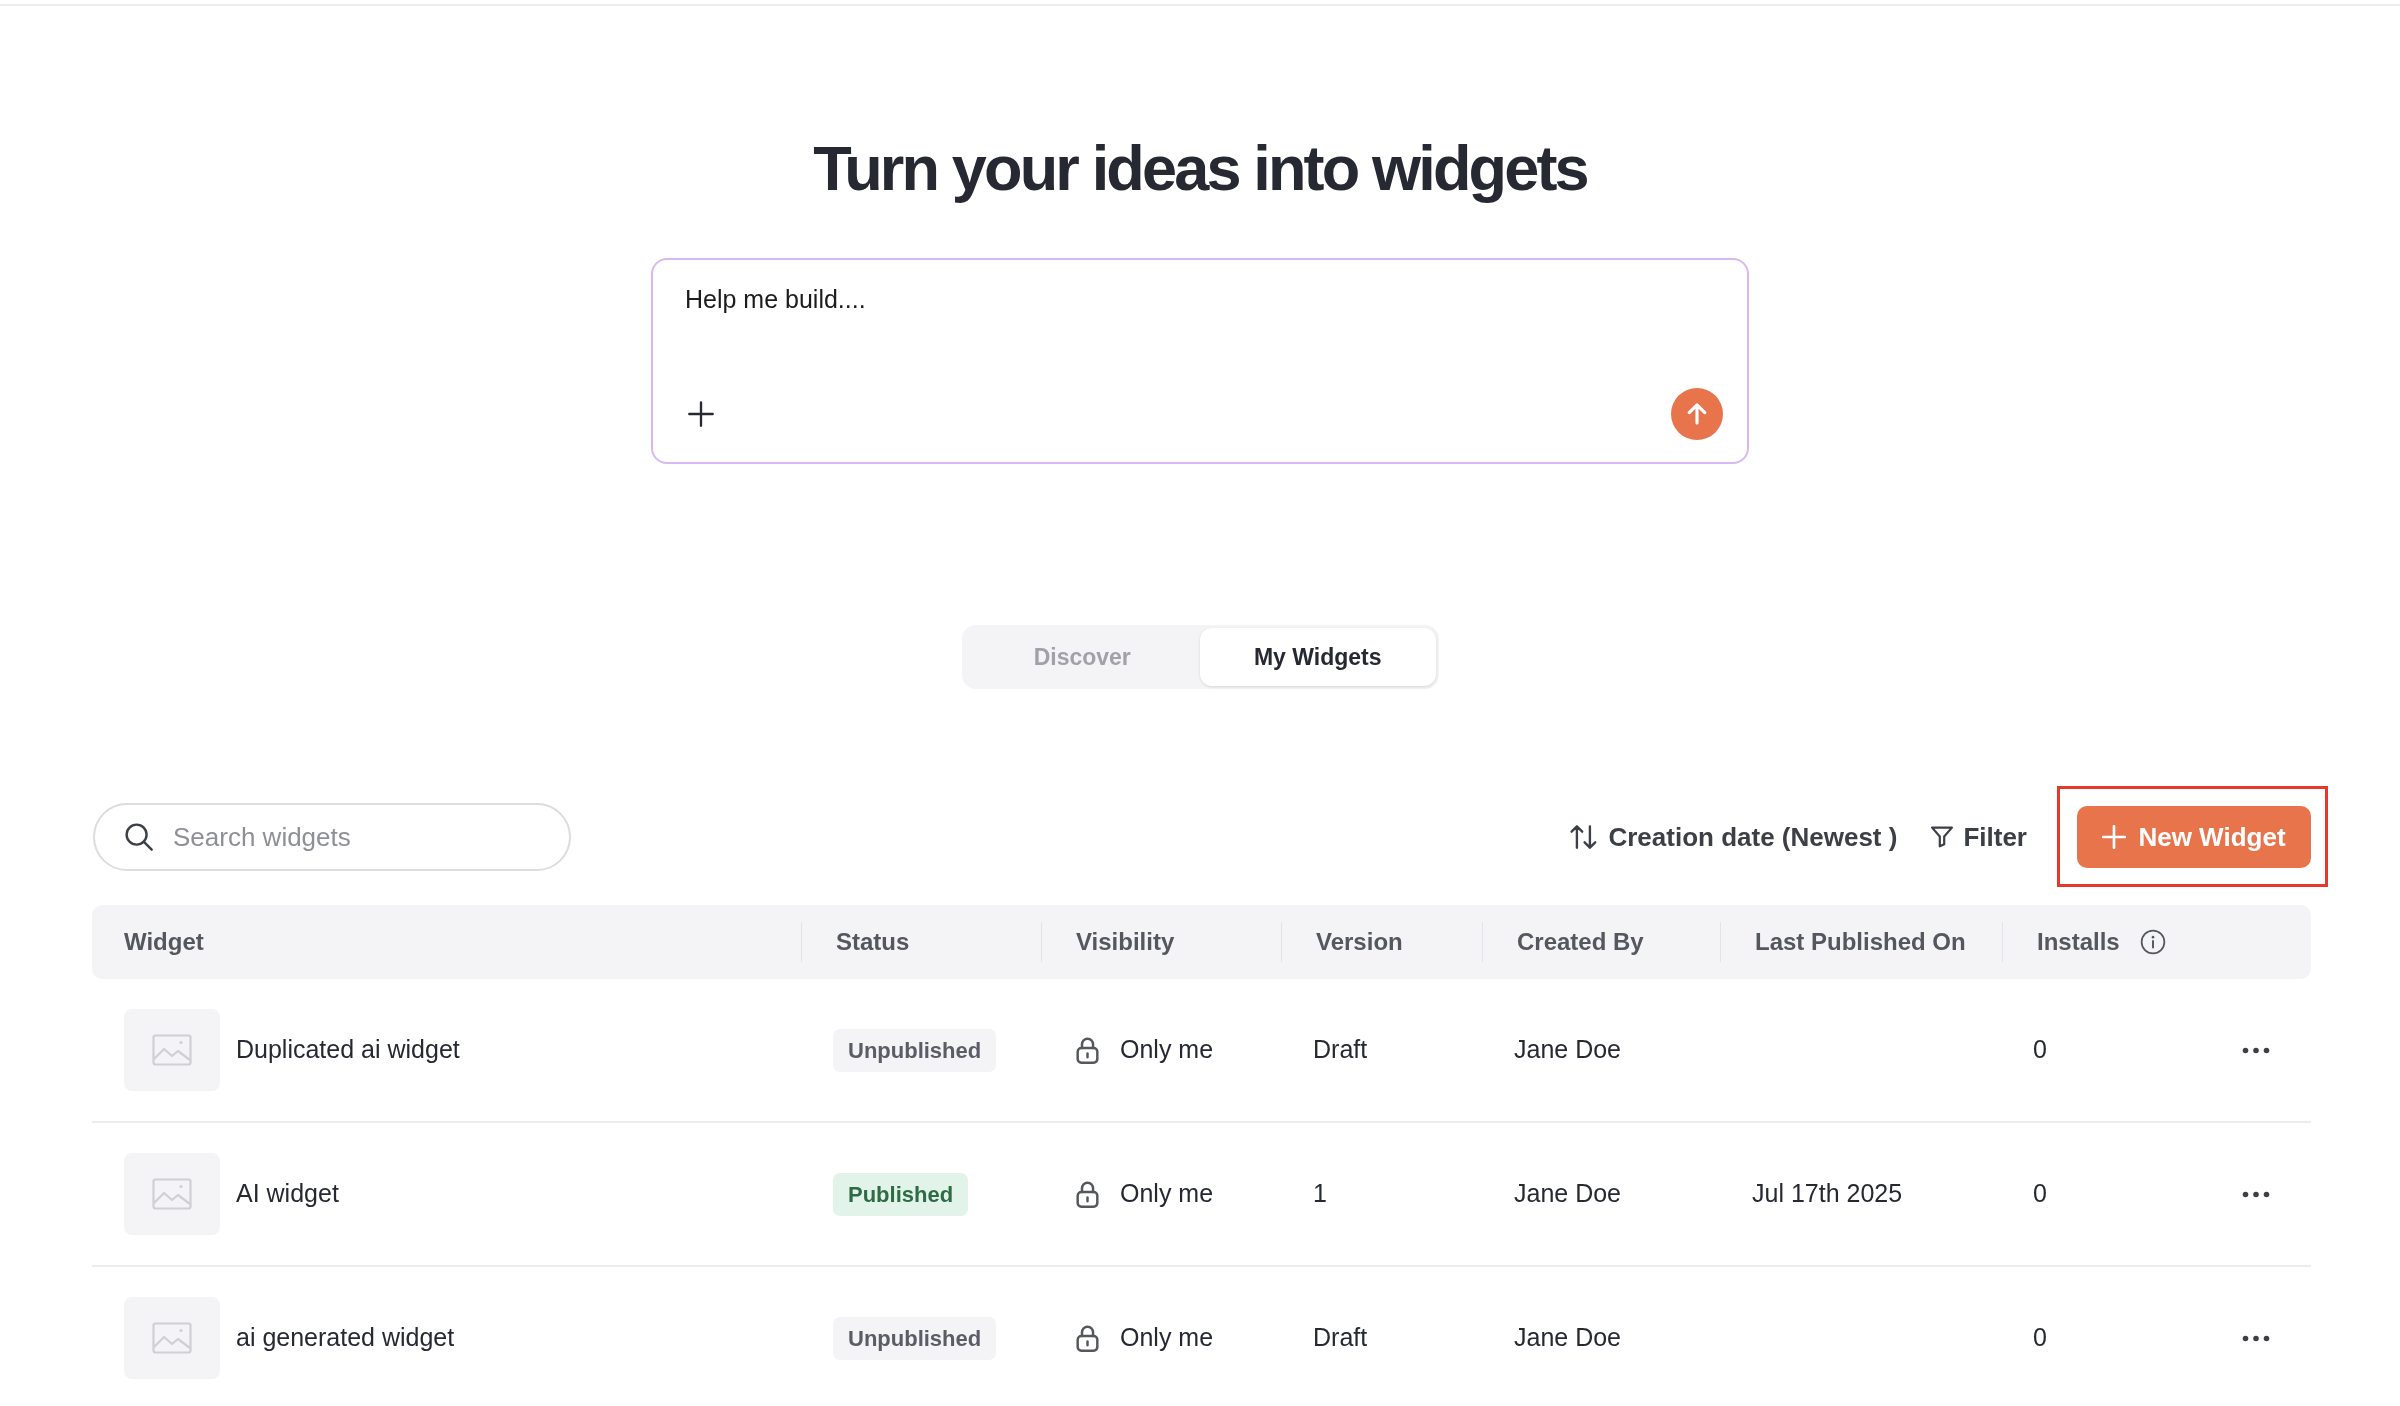 The image size is (2400, 1406). What do you see at coordinates (1860, 942) in the screenshot?
I see `column-header: Last Published On` at bounding box center [1860, 942].